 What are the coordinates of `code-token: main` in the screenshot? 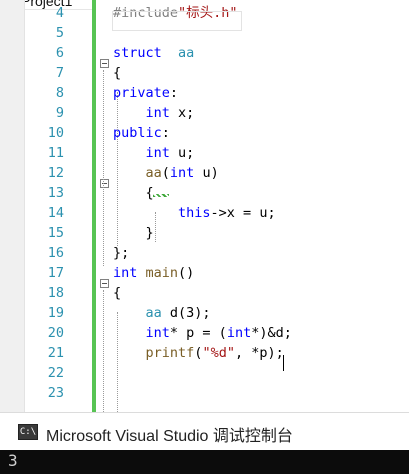 It's located at (162, 273).